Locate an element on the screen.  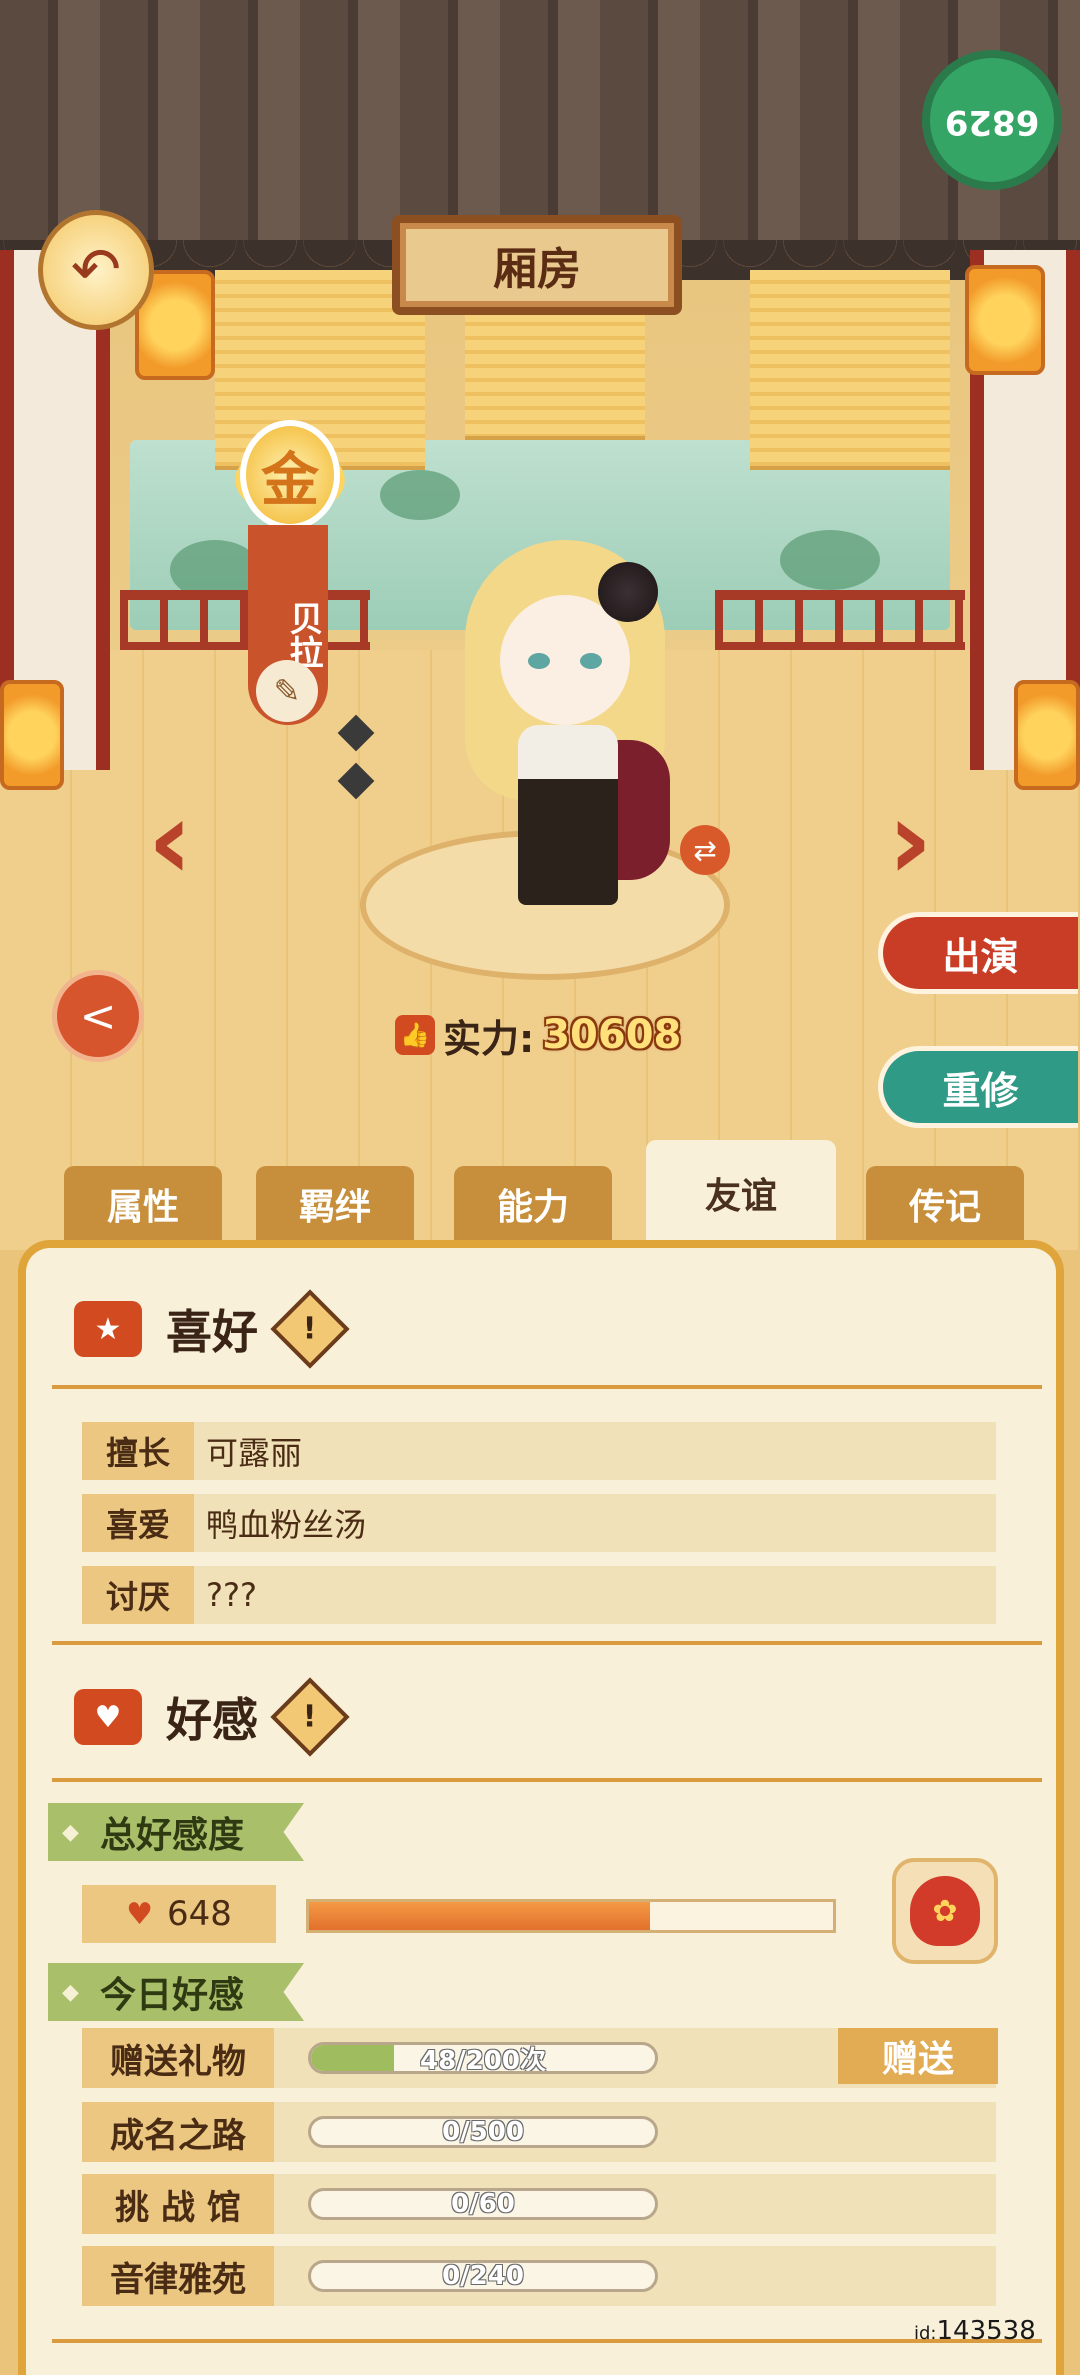
preference-value: ??? is located at coordinates (231, 1595).